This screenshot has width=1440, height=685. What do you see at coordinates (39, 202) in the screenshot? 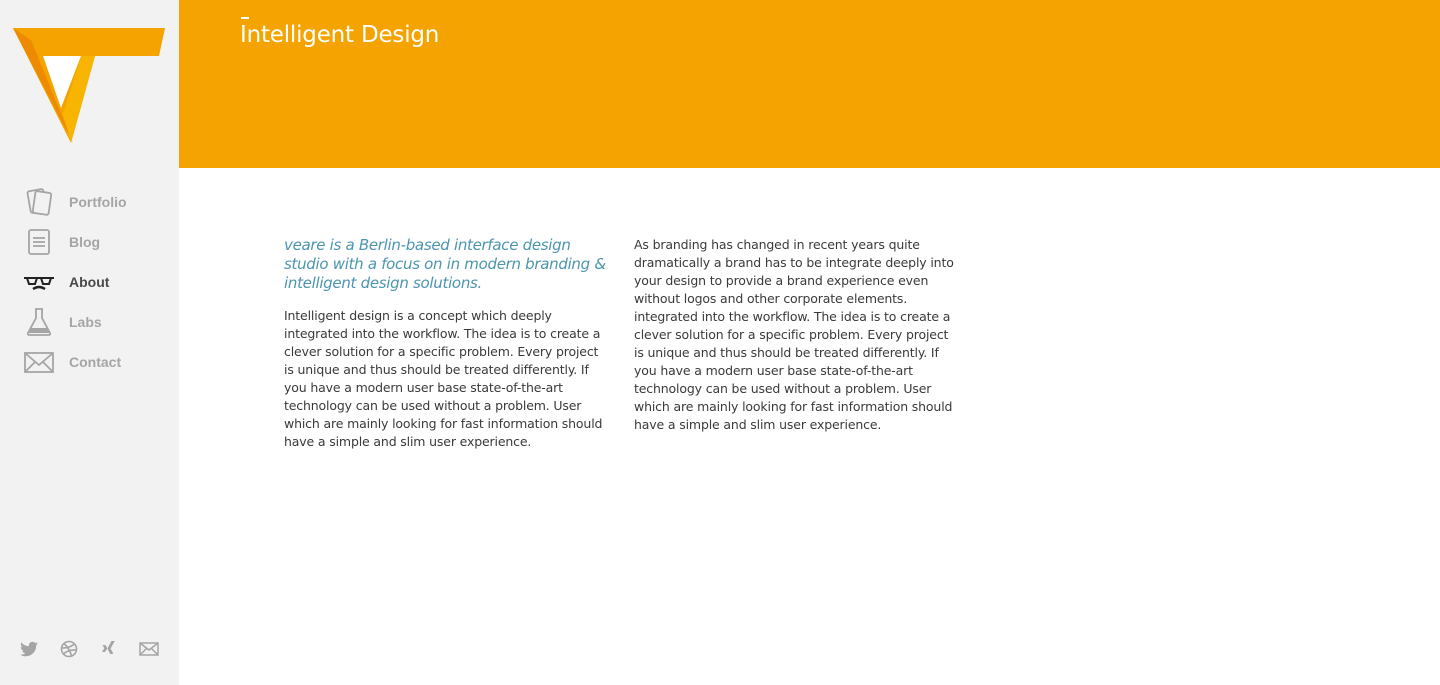
I see `cards-icon` at bounding box center [39, 202].